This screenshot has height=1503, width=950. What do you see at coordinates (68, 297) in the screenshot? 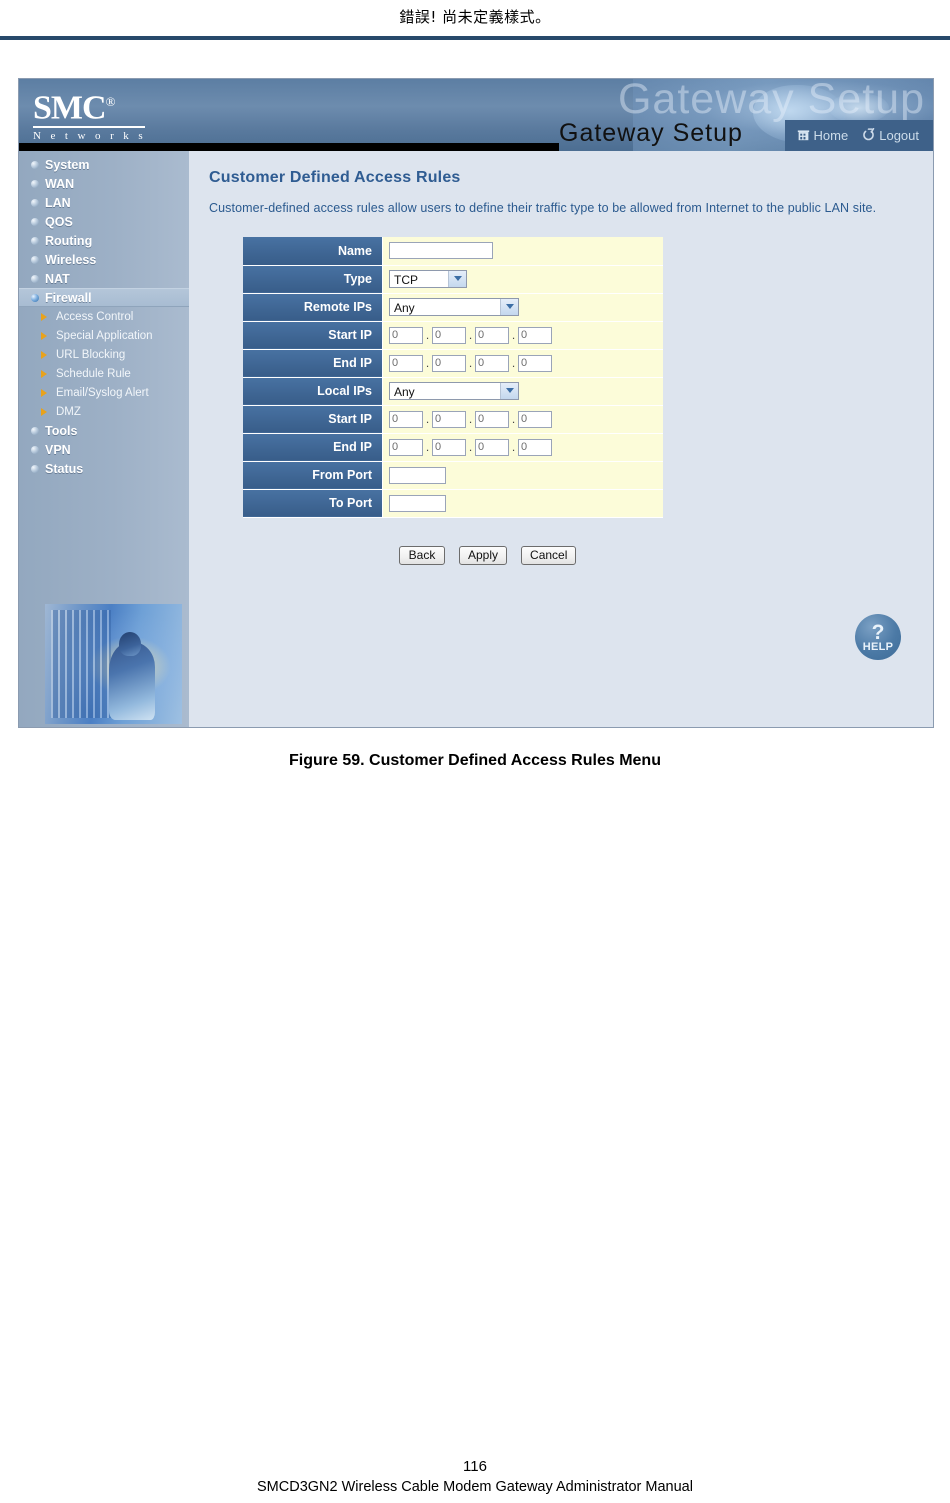
I see `sidebar-item-label: Firewall` at bounding box center [68, 297].